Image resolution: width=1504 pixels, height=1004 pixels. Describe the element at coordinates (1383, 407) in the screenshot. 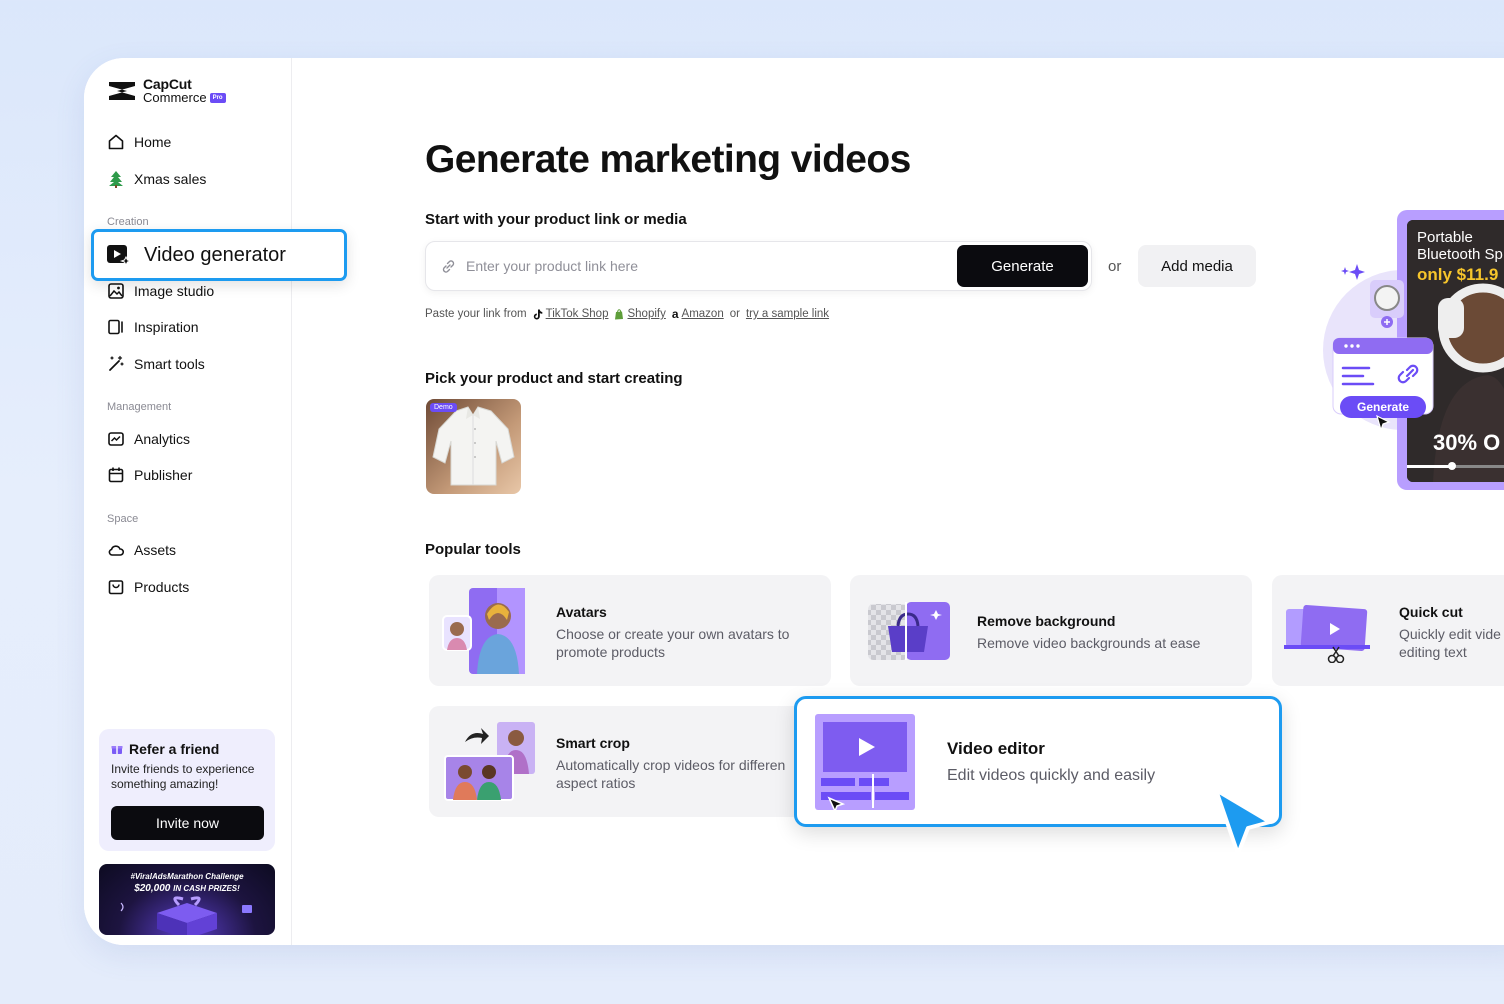

I see `hero-generate-button-text: Generate` at that location.